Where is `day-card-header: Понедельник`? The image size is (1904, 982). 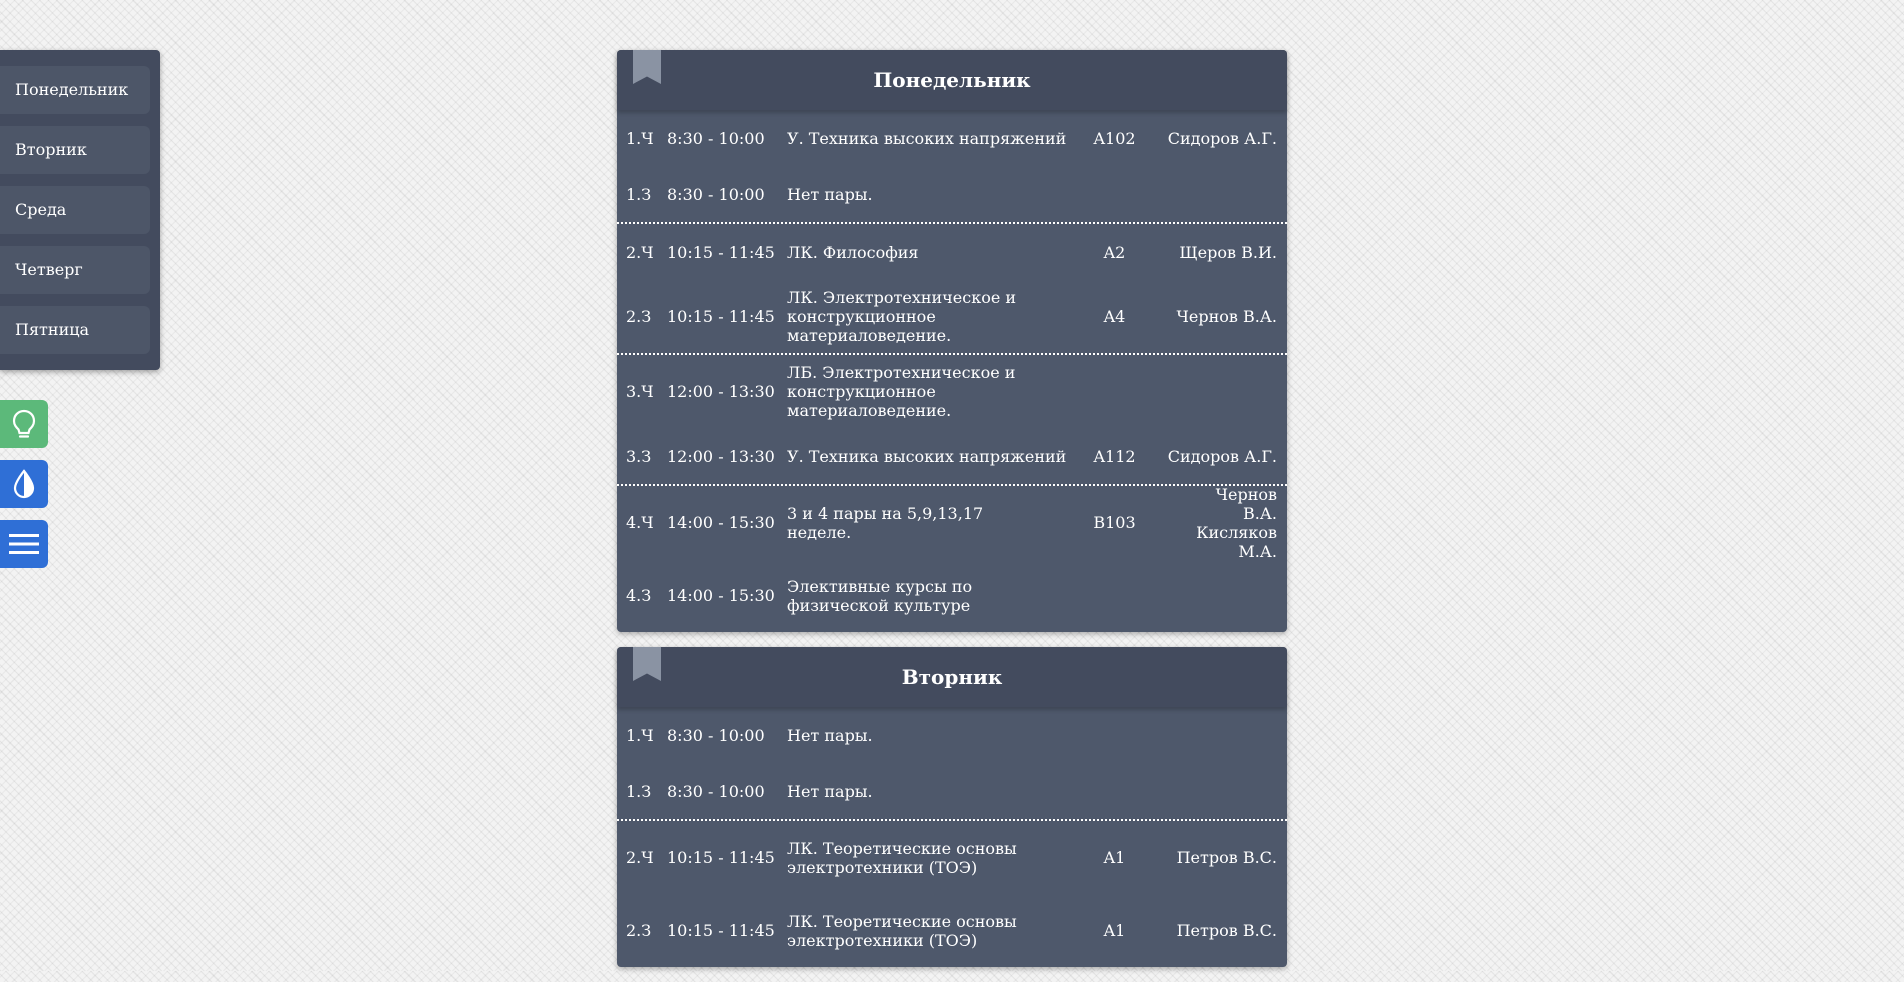
day-card-header: Понедельник is located at coordinates (952, 80).